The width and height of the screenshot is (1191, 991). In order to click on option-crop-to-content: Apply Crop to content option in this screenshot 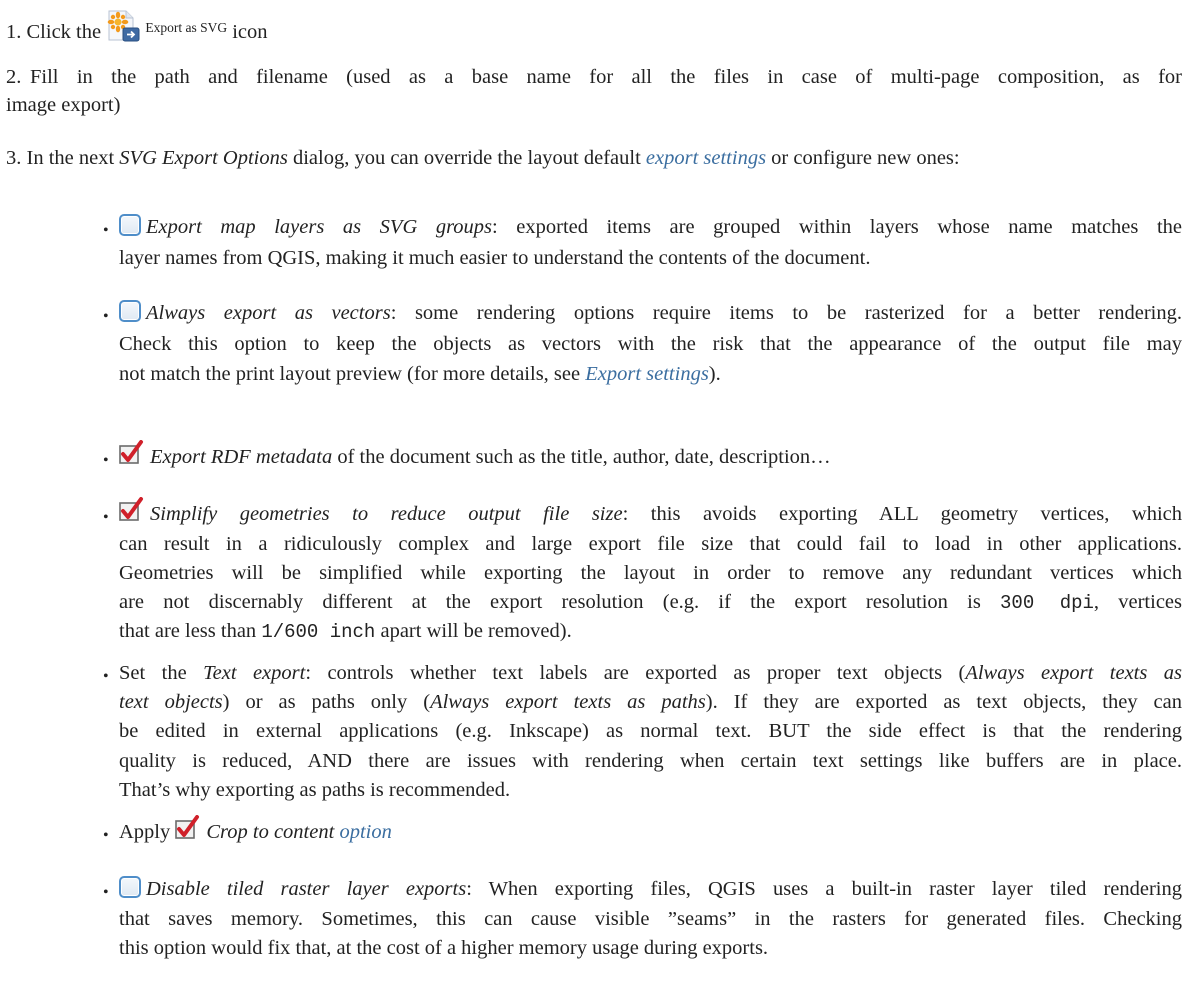, I will do `click(255, 830)`.